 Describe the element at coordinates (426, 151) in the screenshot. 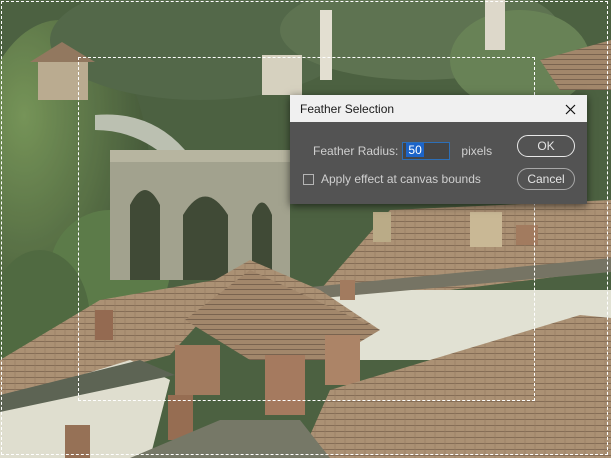

I see `feather-radius-input: 50` at that location.